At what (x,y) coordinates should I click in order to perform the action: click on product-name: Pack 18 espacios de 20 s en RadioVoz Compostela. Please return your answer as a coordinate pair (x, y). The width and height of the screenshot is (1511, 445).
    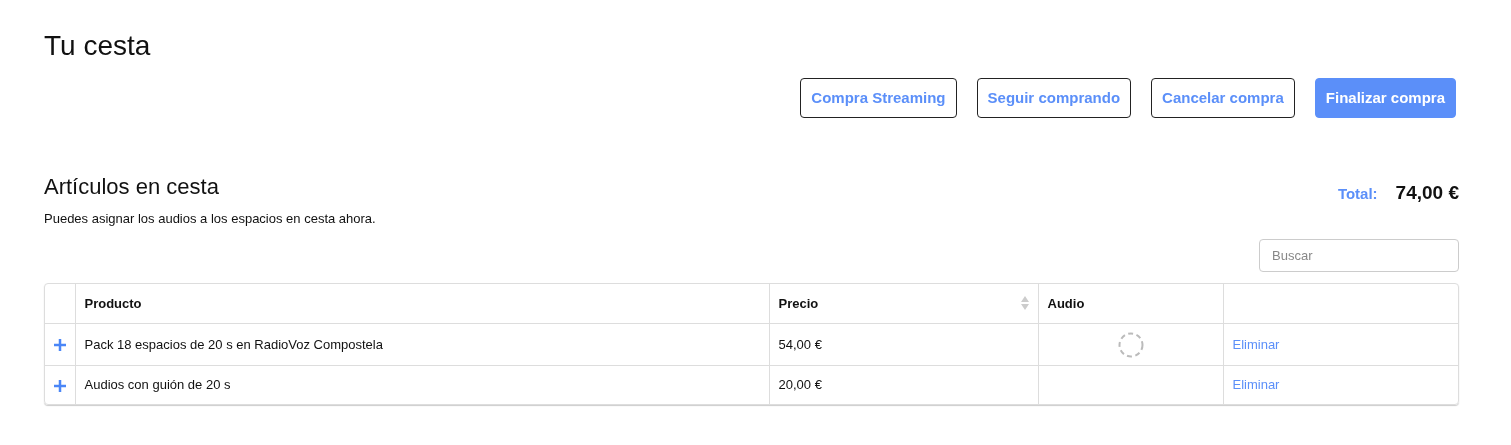
    Looking at the image, I should click on (233, 344).